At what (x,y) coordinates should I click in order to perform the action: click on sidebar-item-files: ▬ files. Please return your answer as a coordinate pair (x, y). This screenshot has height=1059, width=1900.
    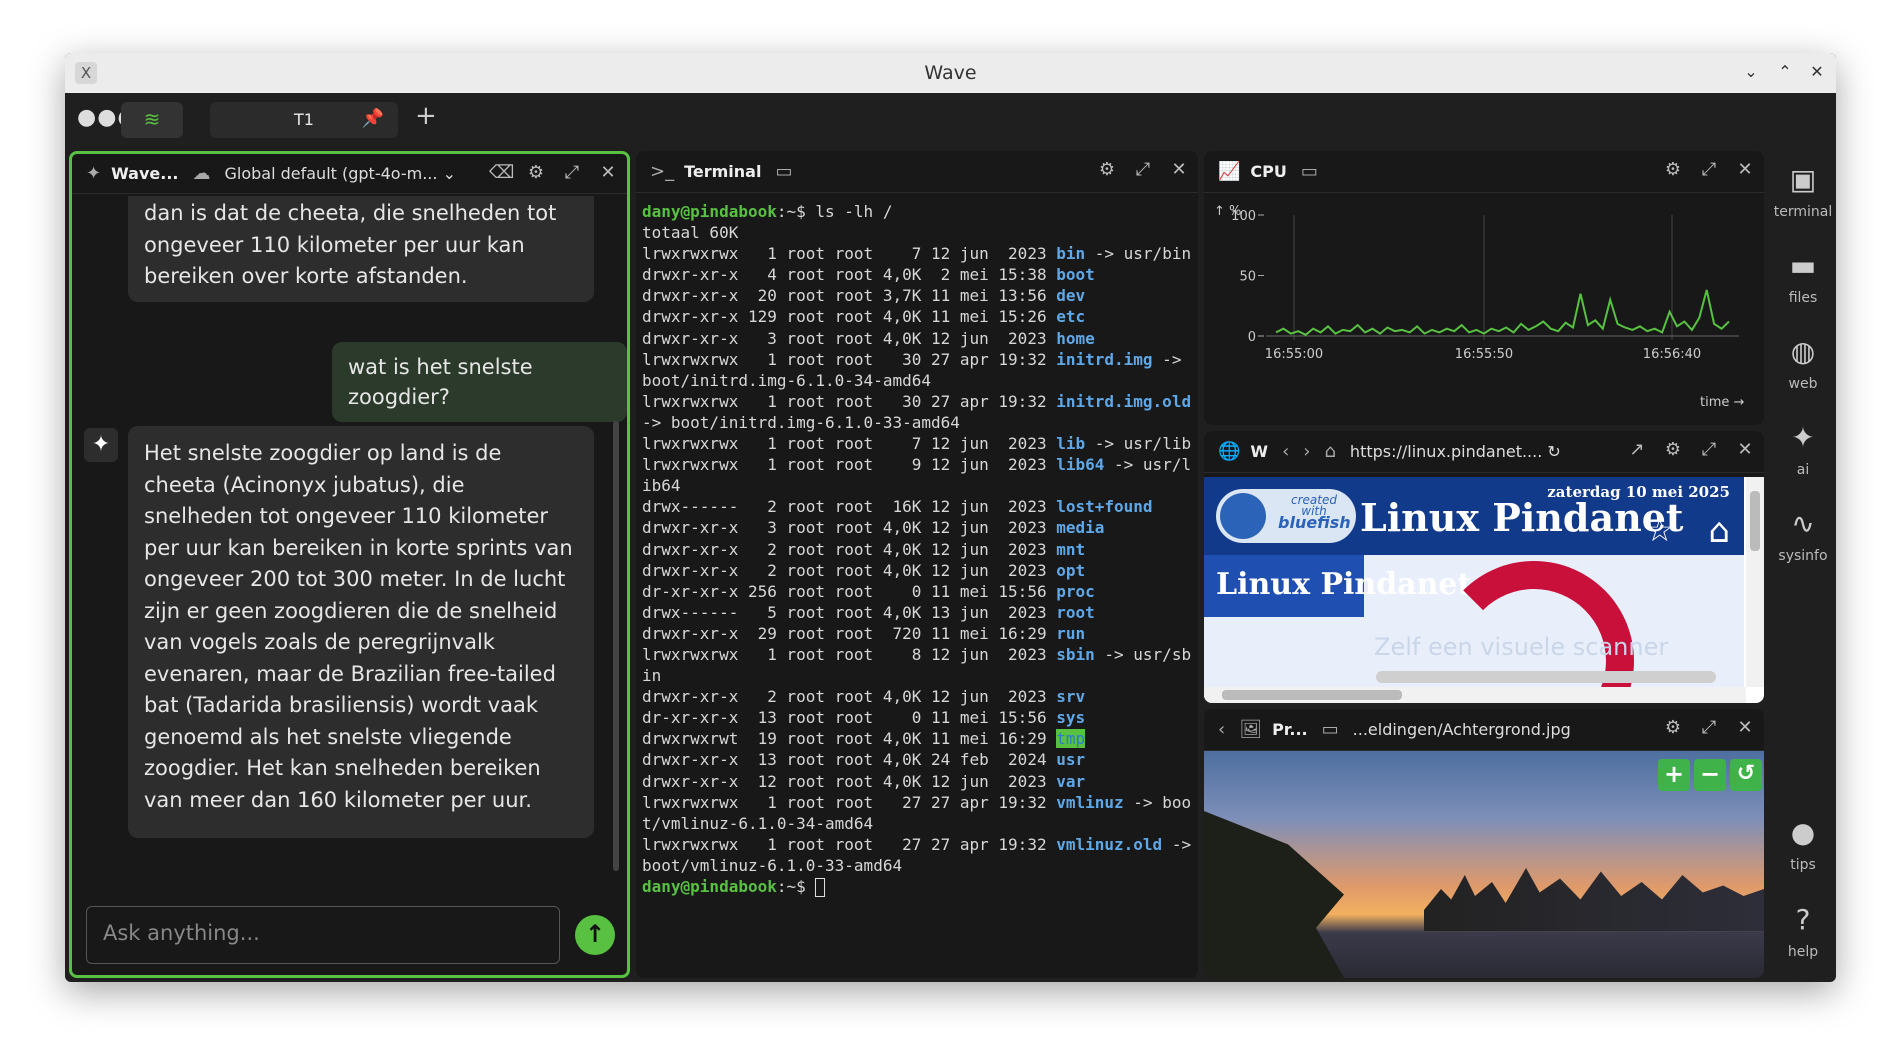
    Looking at the image, I should click on (1803, 277).